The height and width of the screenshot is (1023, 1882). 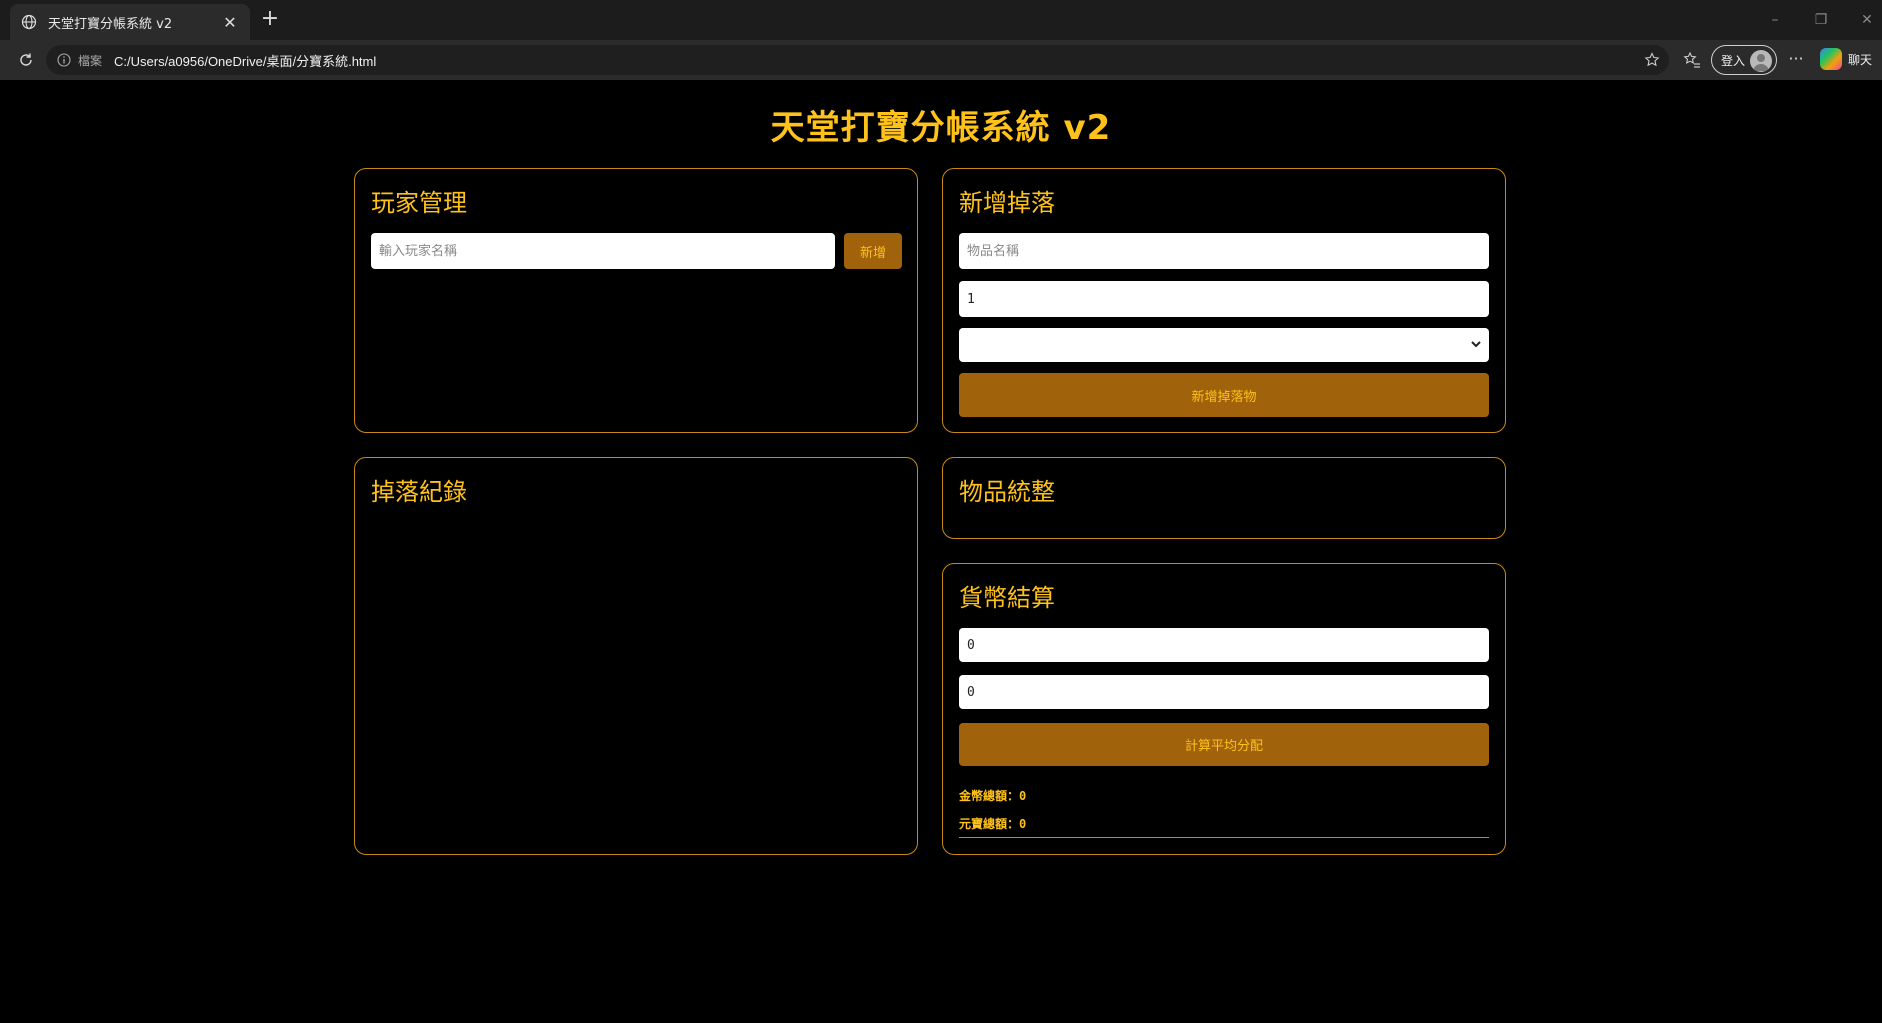 What do you see at coordinates (1224, 395) in the screenshot?
I see `add-drop-button: 新增掉落物` at bounding box center [1224, 395].